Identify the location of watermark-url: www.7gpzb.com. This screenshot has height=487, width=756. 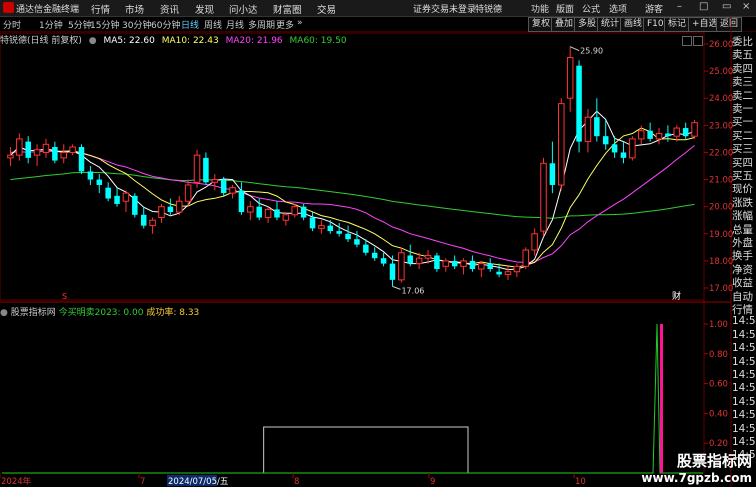
(696, 478).